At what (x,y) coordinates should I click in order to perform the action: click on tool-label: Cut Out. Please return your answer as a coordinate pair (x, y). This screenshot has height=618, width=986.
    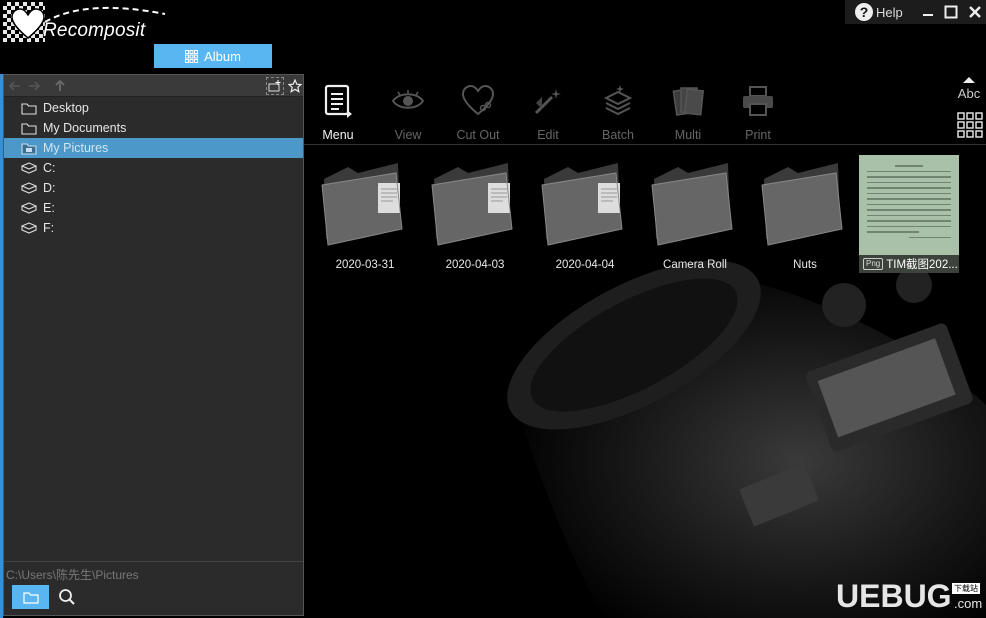
    Looking at the image, I should click on (478, 135).